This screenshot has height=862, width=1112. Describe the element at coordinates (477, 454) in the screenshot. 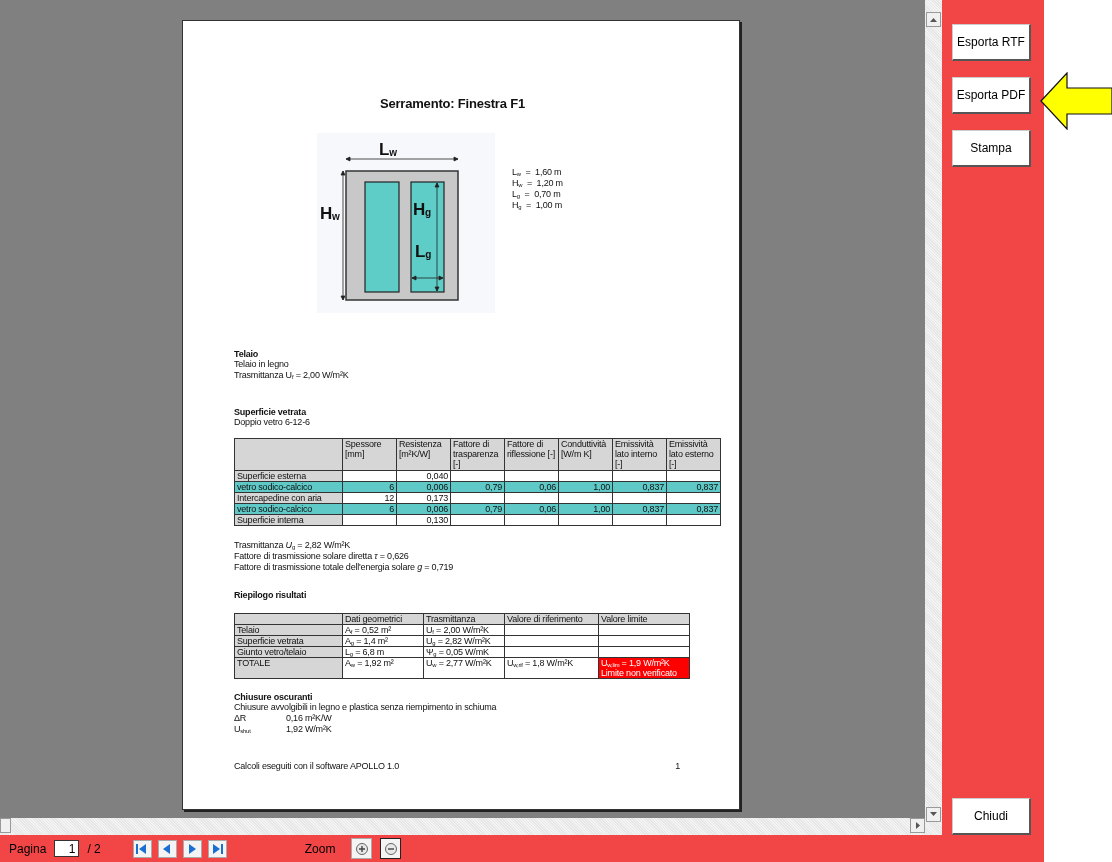

I see `table-header: Fattore di trasparenza [-]` at that location.